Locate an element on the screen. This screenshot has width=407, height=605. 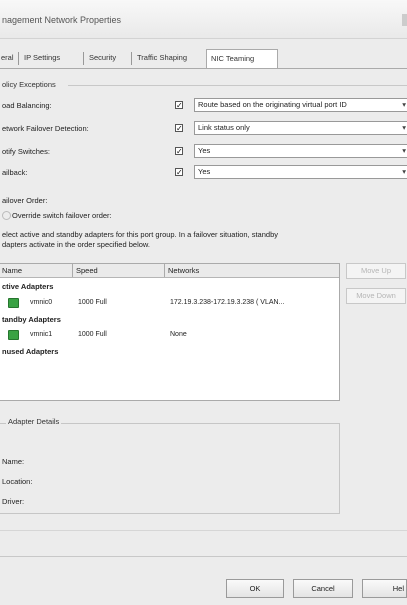
column-speed-header: Speed is located at coordinates (87, 270).